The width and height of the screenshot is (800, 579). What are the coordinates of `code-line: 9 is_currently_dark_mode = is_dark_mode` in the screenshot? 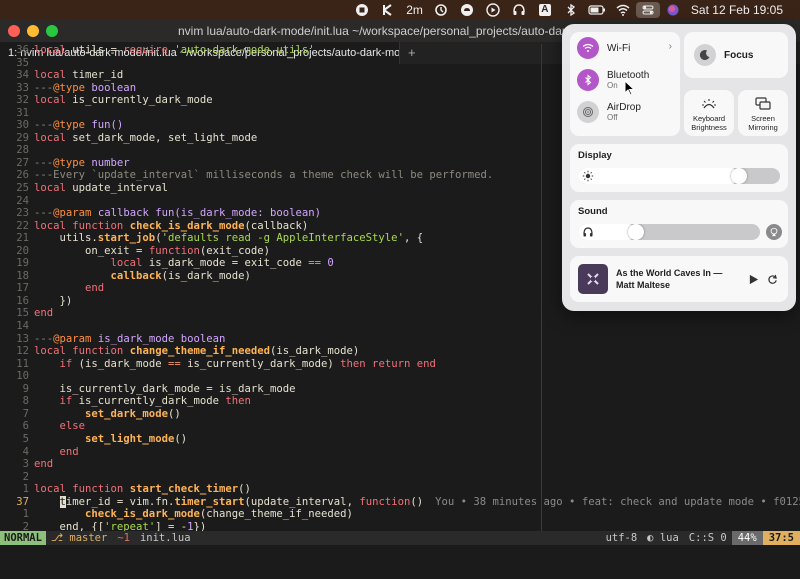 It's located at (400, 389).